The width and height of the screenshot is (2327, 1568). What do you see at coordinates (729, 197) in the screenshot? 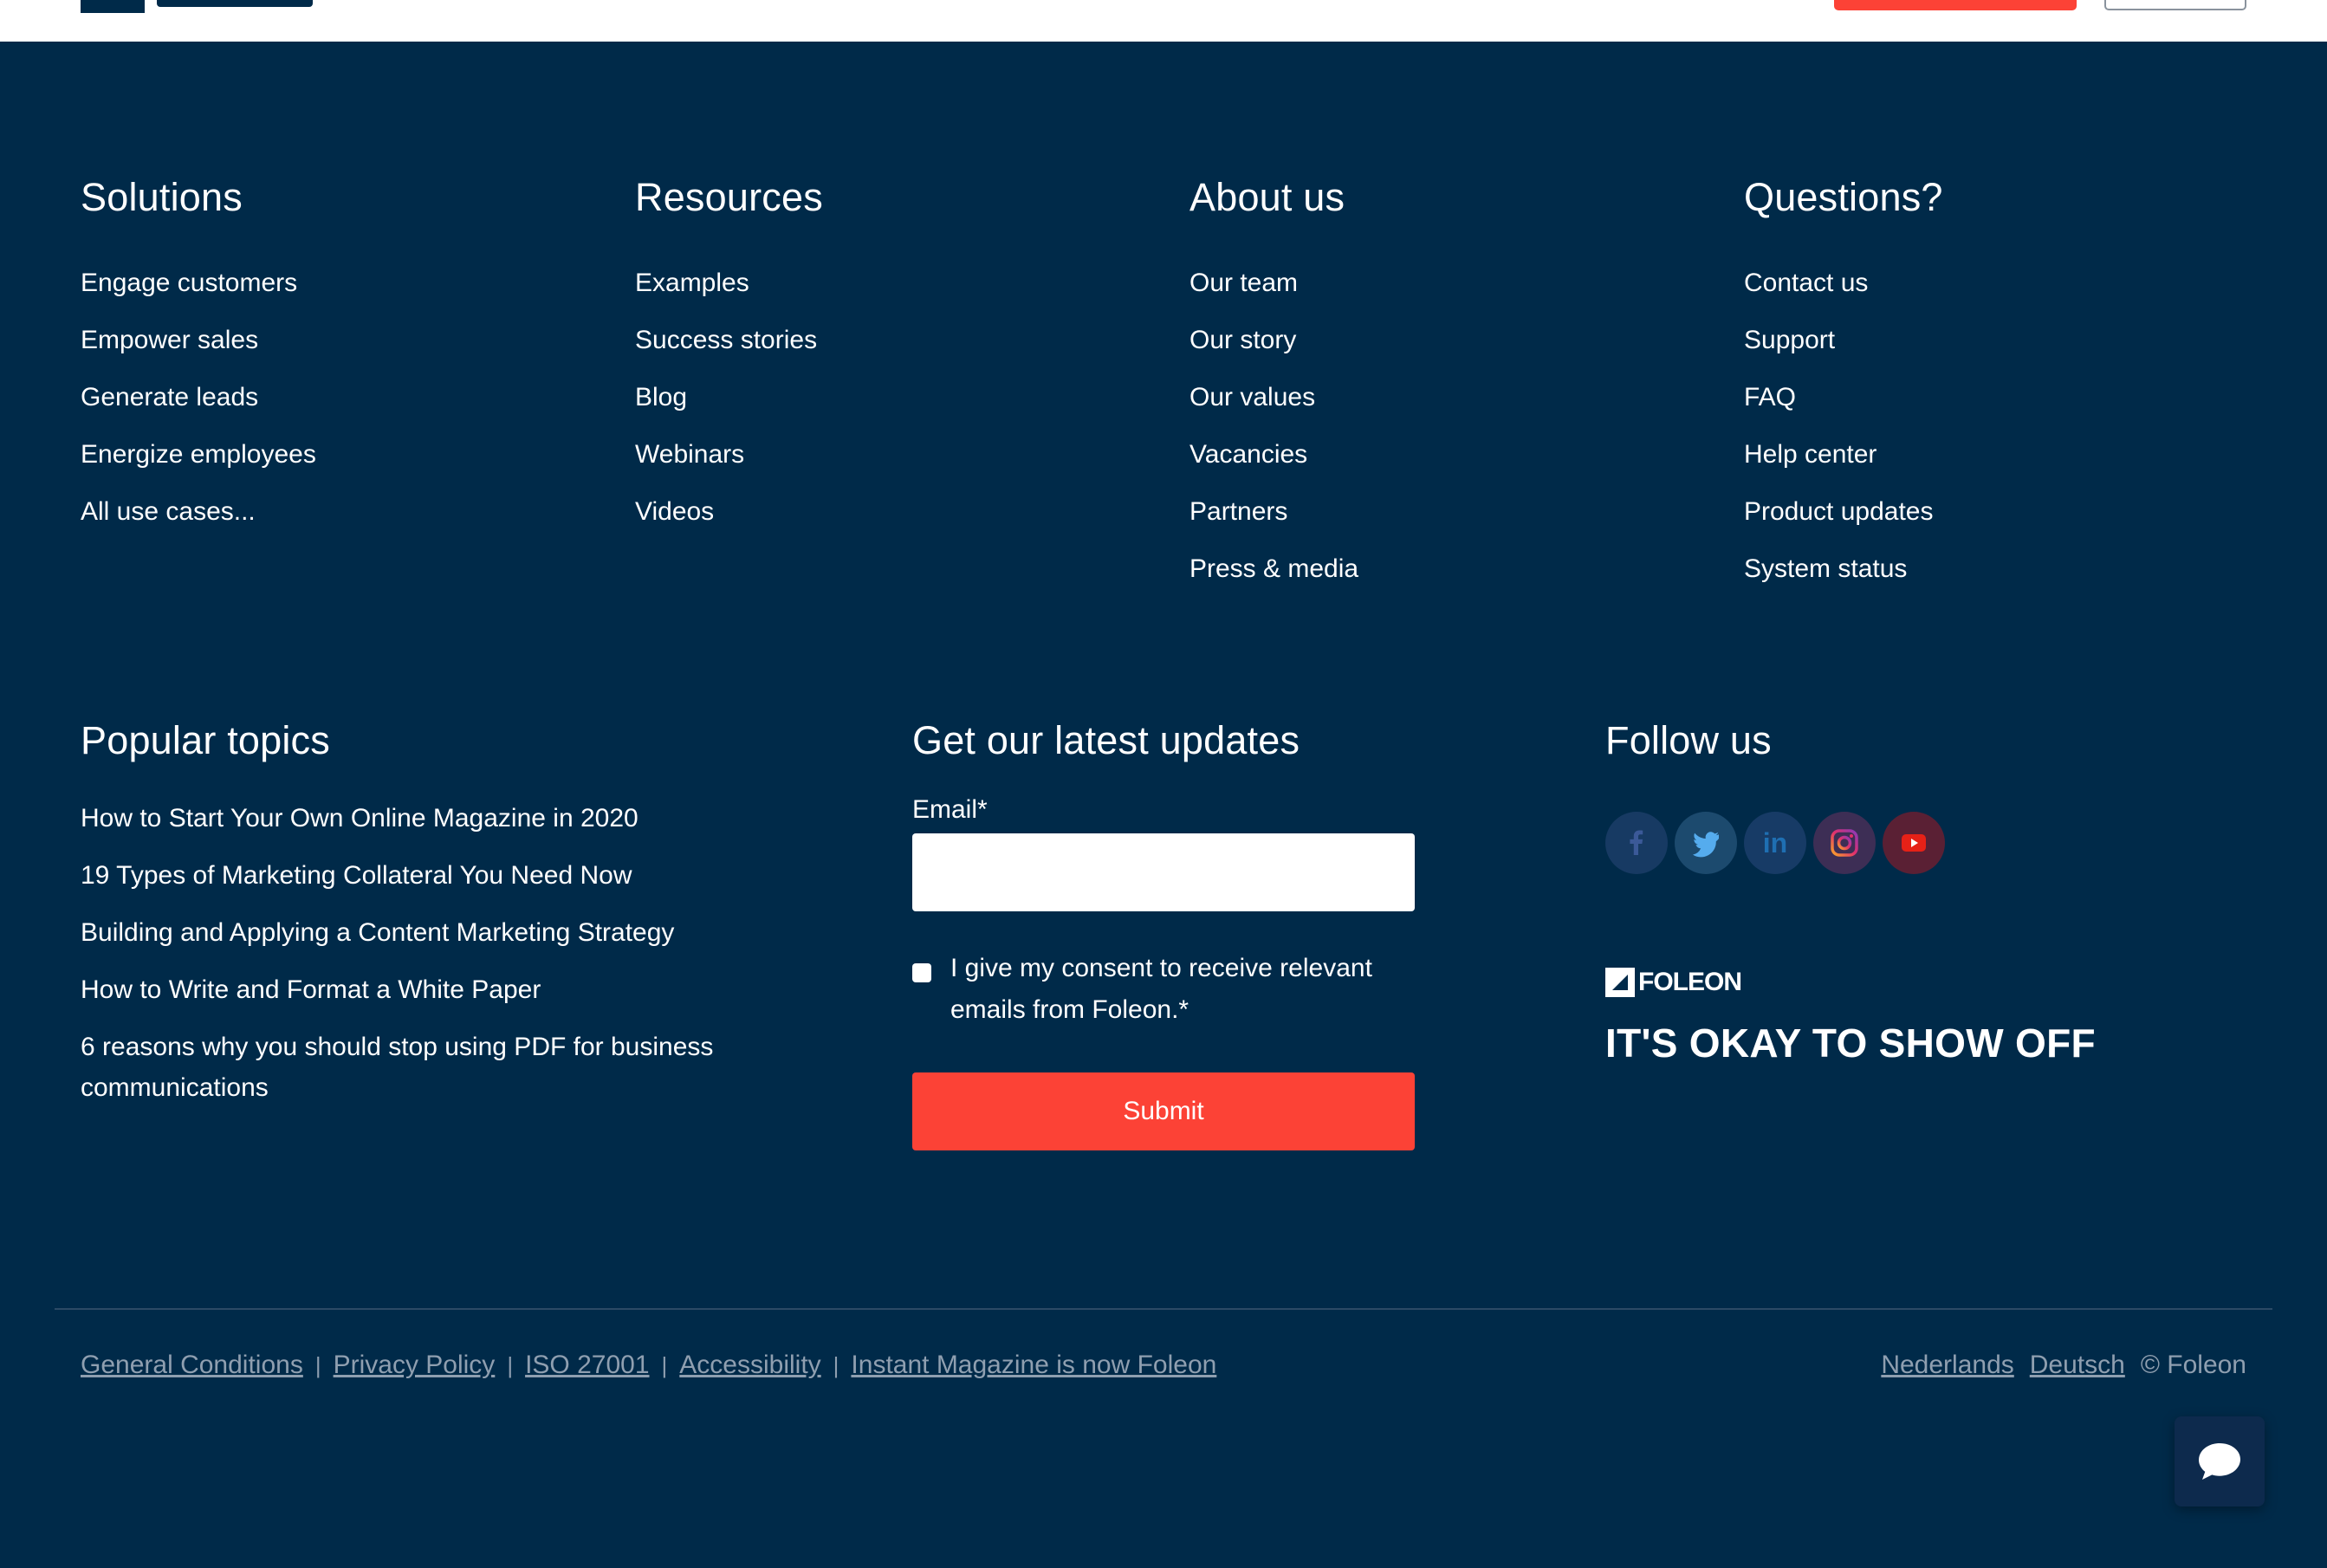
I see `column-heading: Resources` at bounding box center [729, 197].